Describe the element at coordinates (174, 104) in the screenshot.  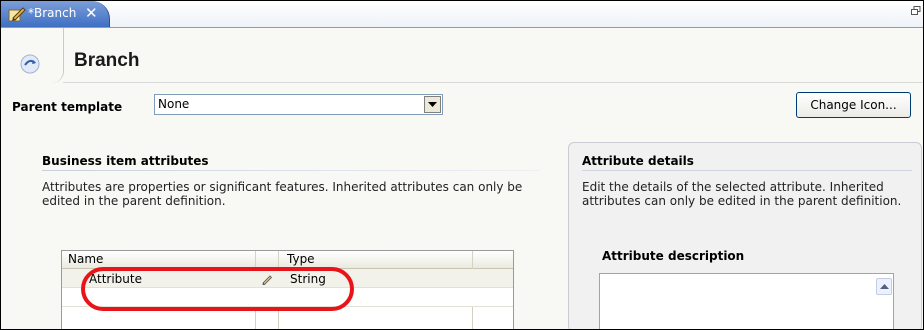
I see `parent-template-value: None` at that location.